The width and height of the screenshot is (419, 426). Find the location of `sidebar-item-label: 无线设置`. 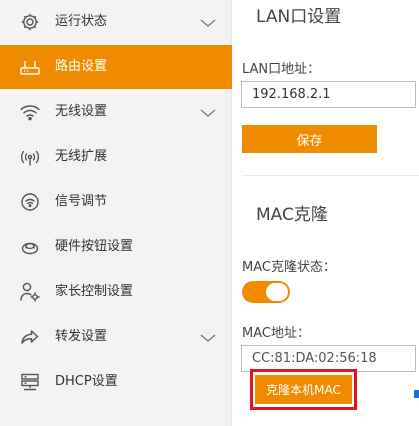

sidebar-item-label: 无线设置 is located at coordinates (81, 111).